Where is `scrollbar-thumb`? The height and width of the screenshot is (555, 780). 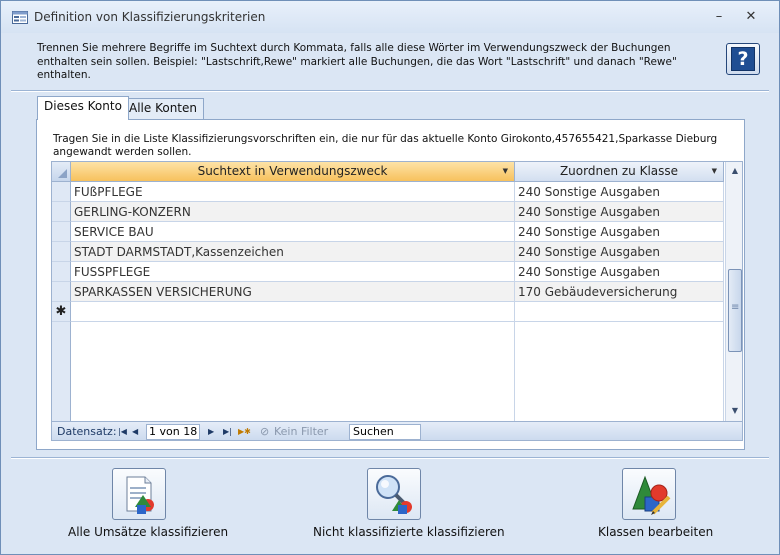 scrollbar-thumb is located at coordinates (735, 310).